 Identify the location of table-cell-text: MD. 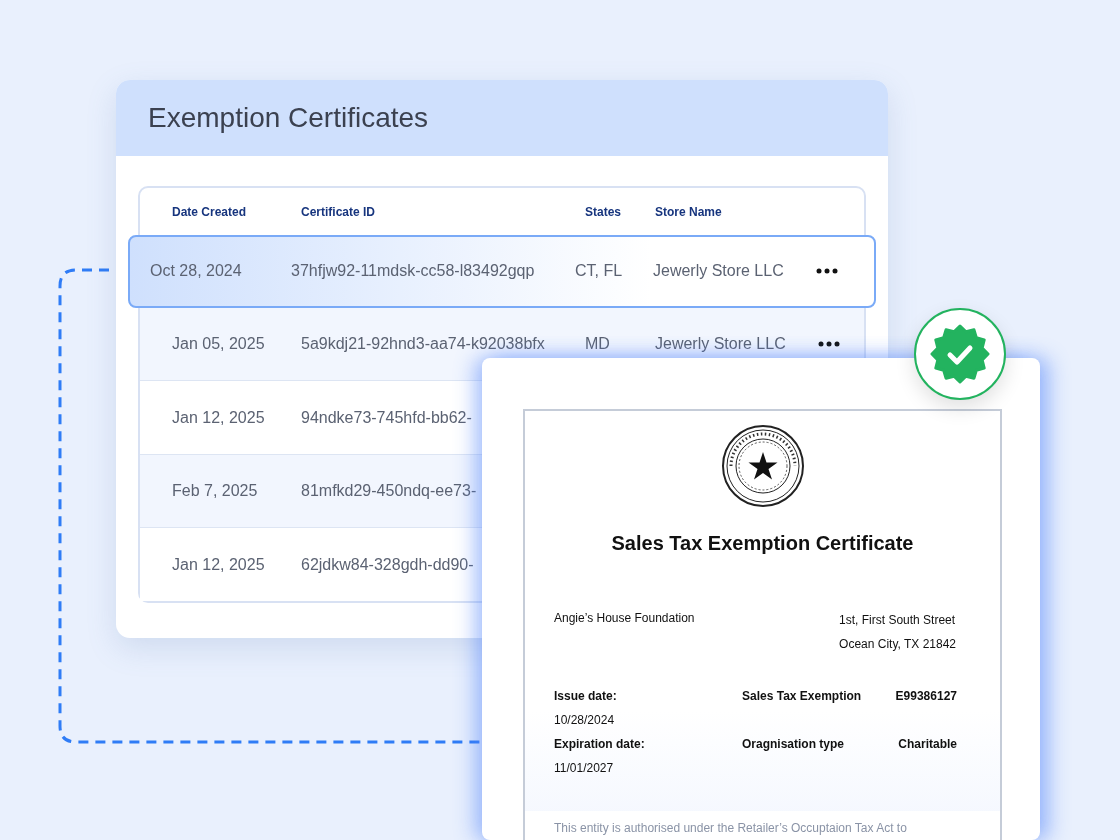
(598, 344).